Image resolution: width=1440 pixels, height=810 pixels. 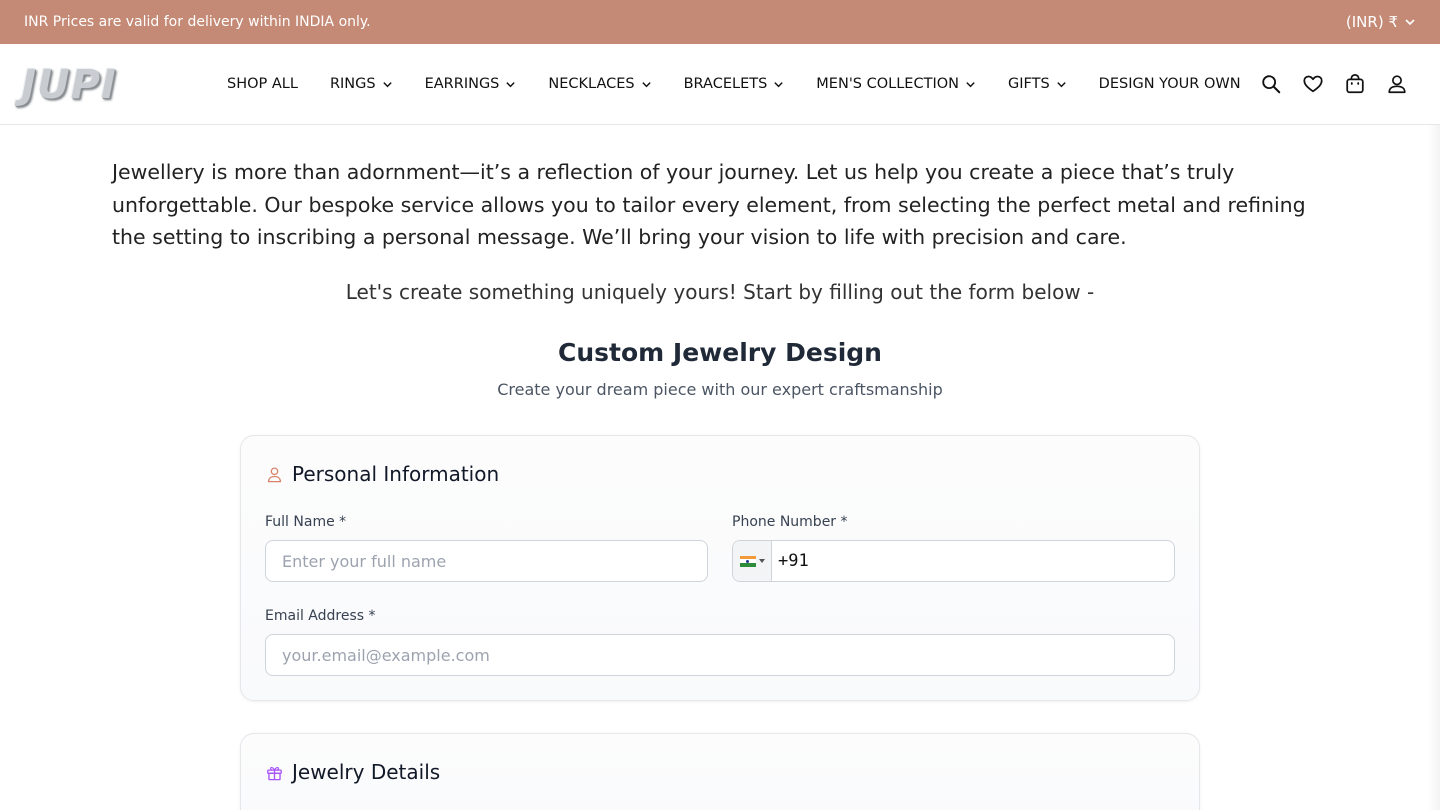 I want to click on nav-item-label: SHOP ALL, so click(x=262, y=84).